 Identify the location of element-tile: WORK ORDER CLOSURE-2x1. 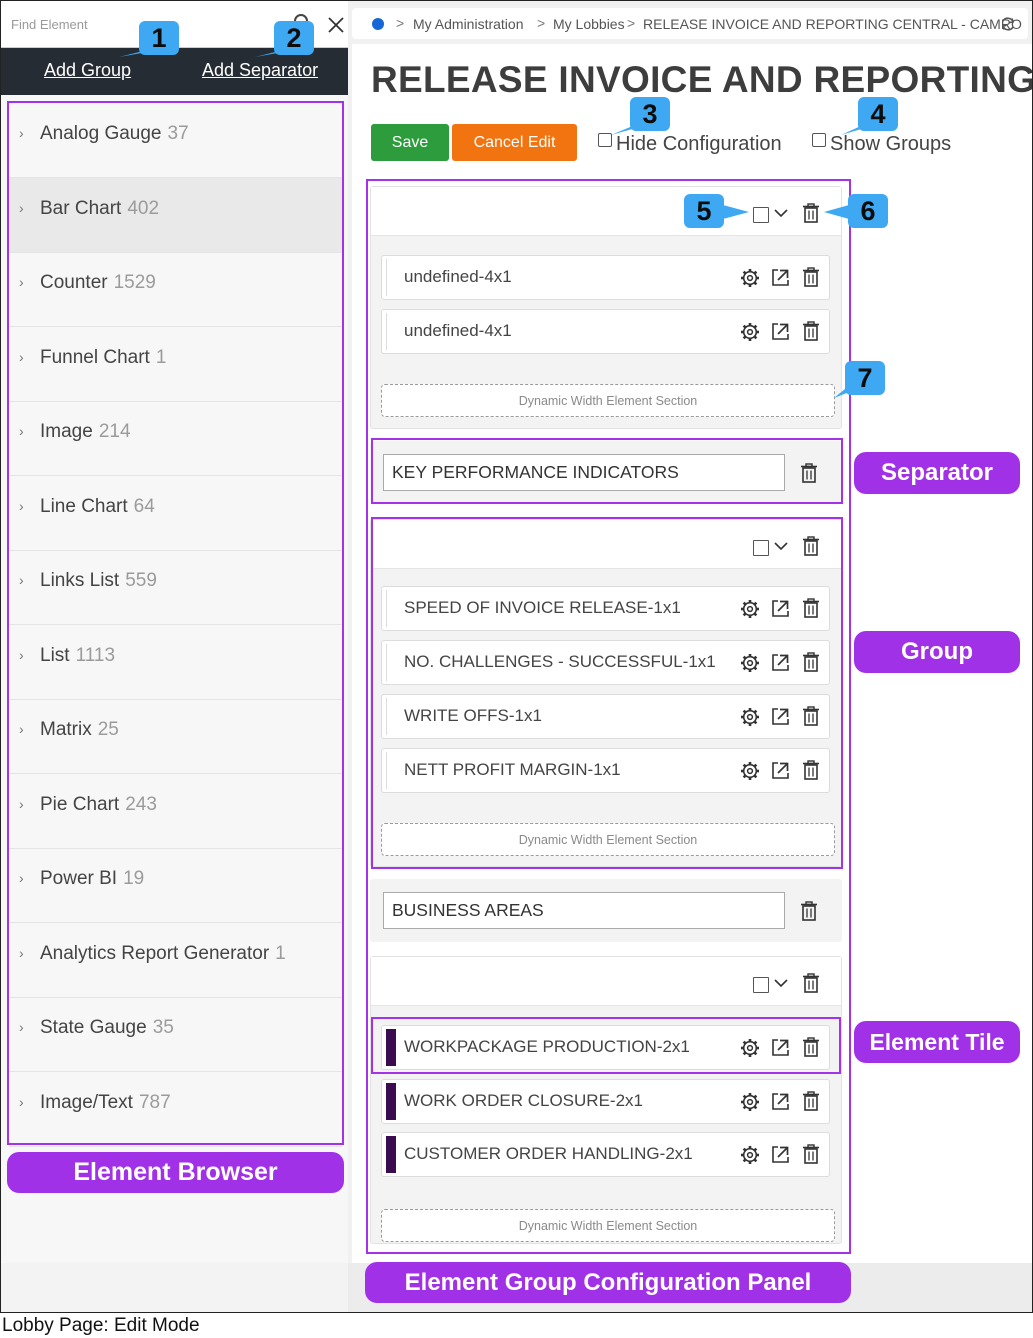
(605, 1101).